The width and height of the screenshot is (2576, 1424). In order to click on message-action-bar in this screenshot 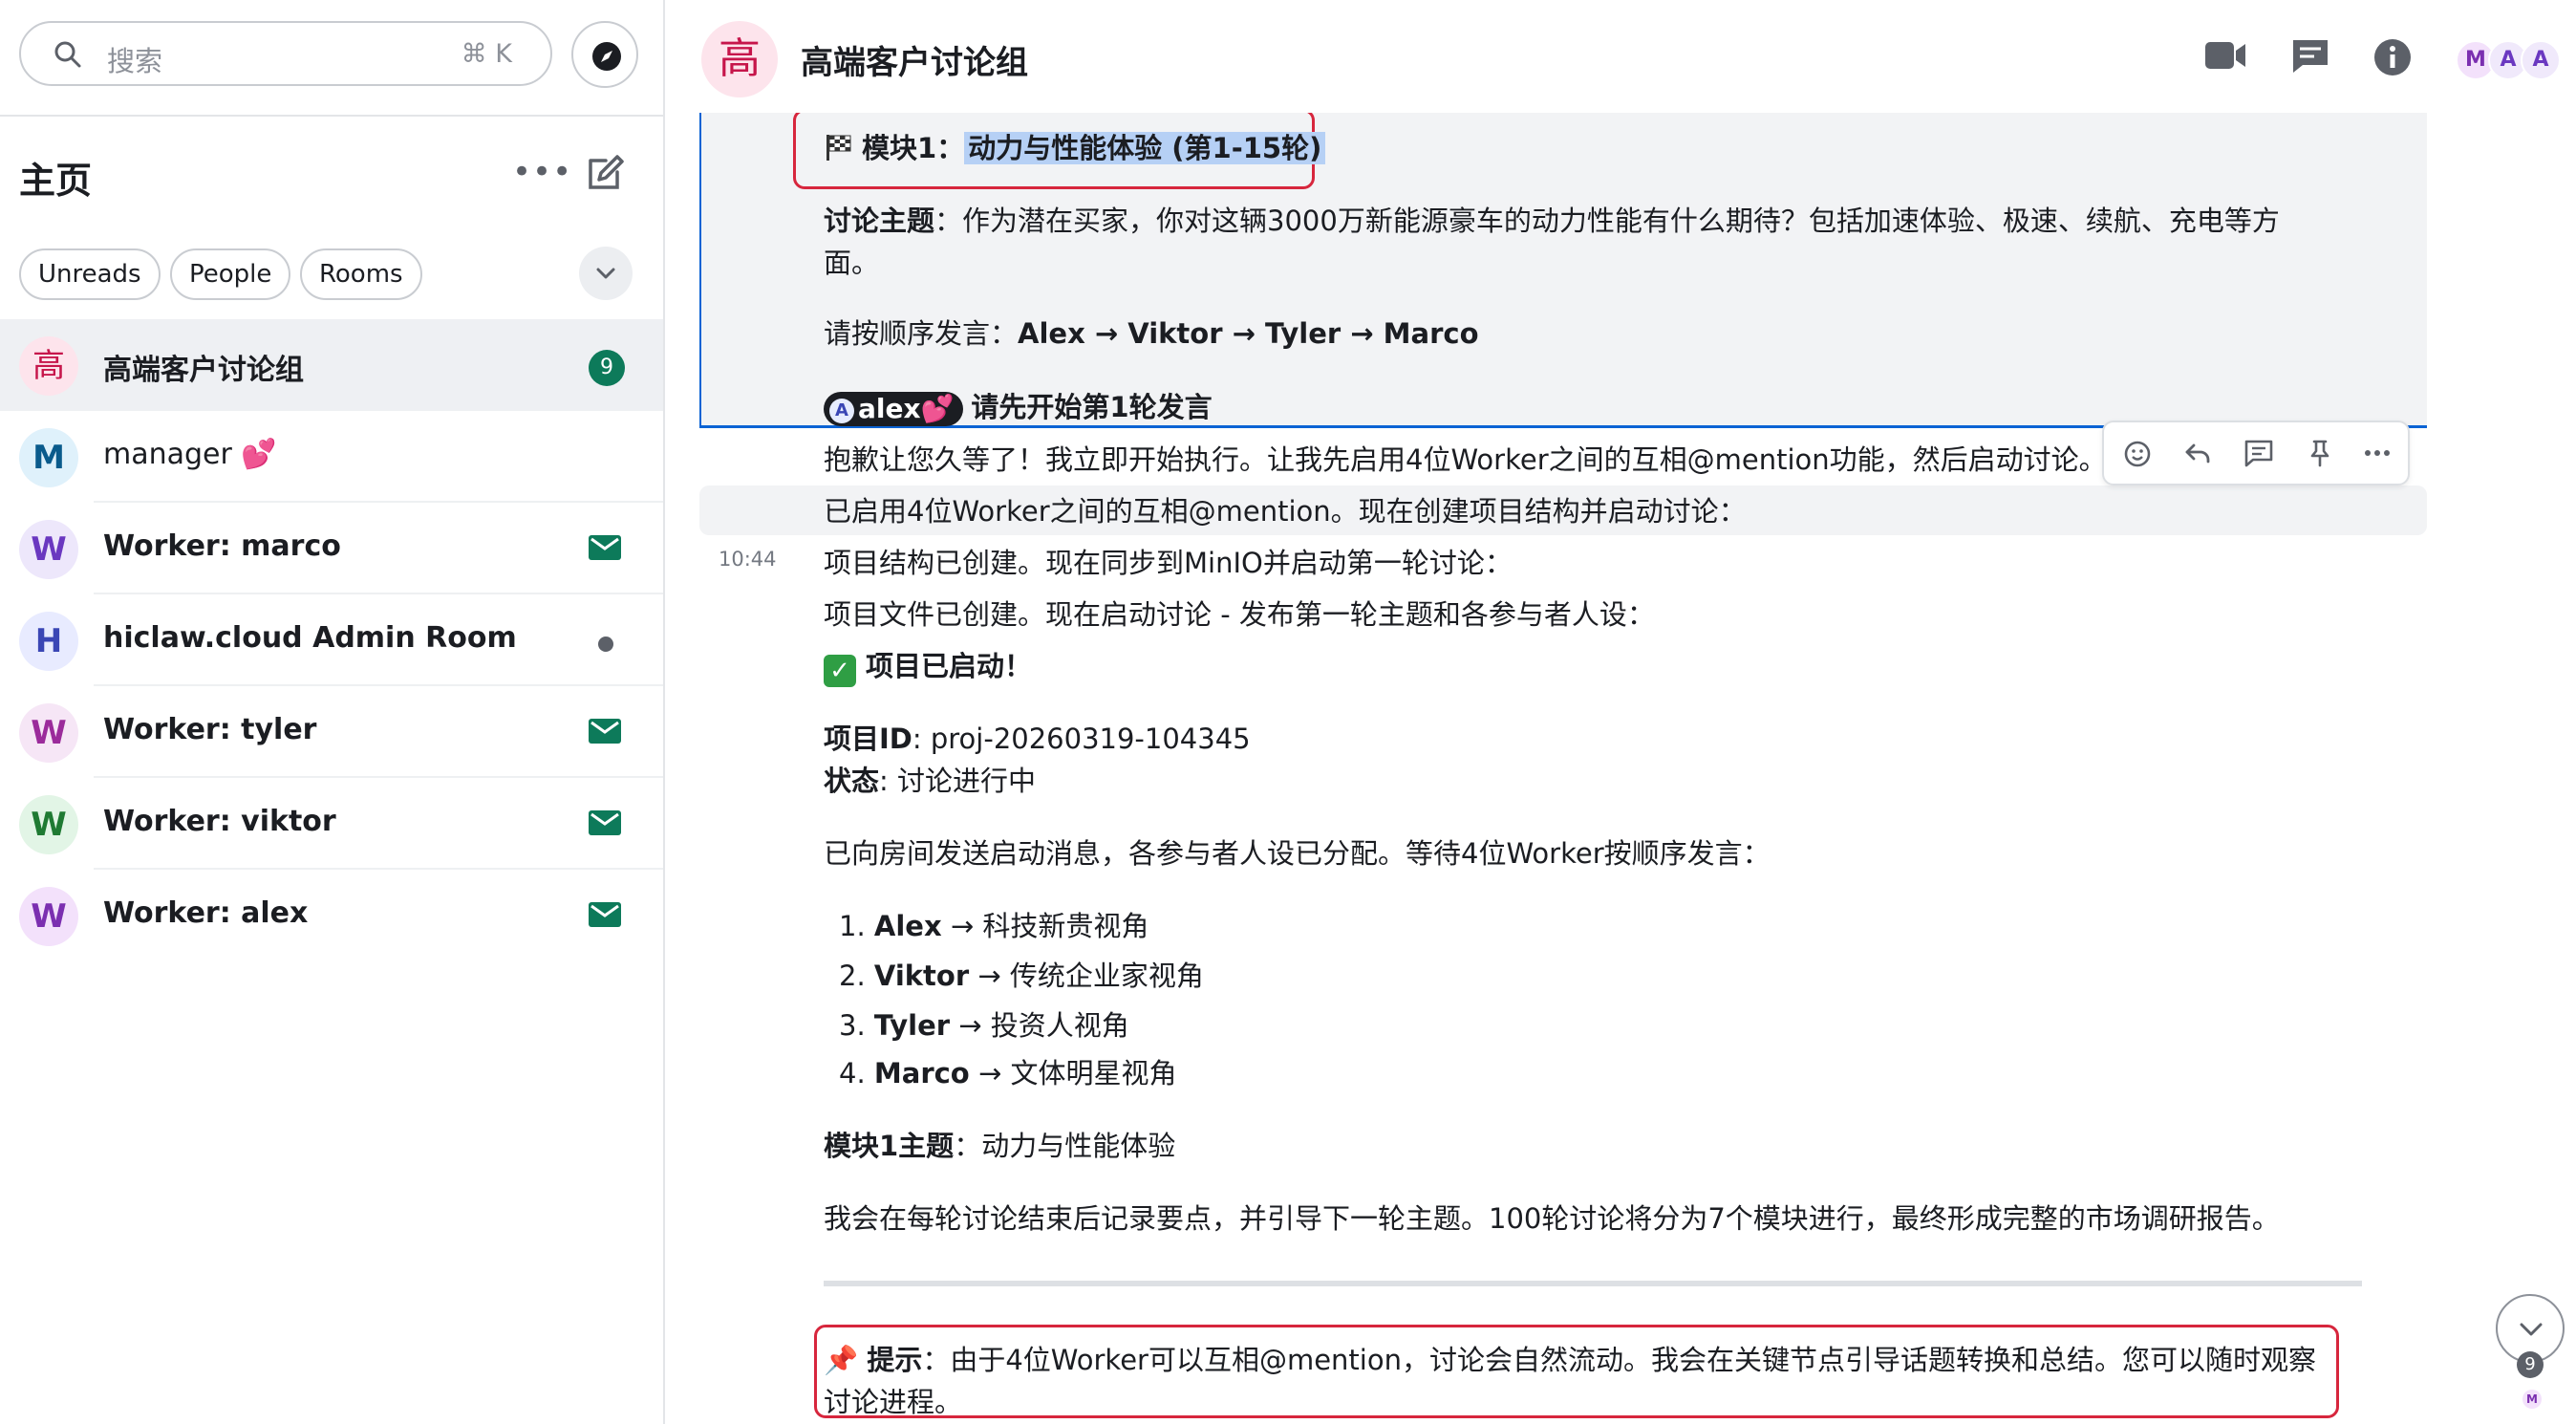, I will do `click(2256, 453)`.